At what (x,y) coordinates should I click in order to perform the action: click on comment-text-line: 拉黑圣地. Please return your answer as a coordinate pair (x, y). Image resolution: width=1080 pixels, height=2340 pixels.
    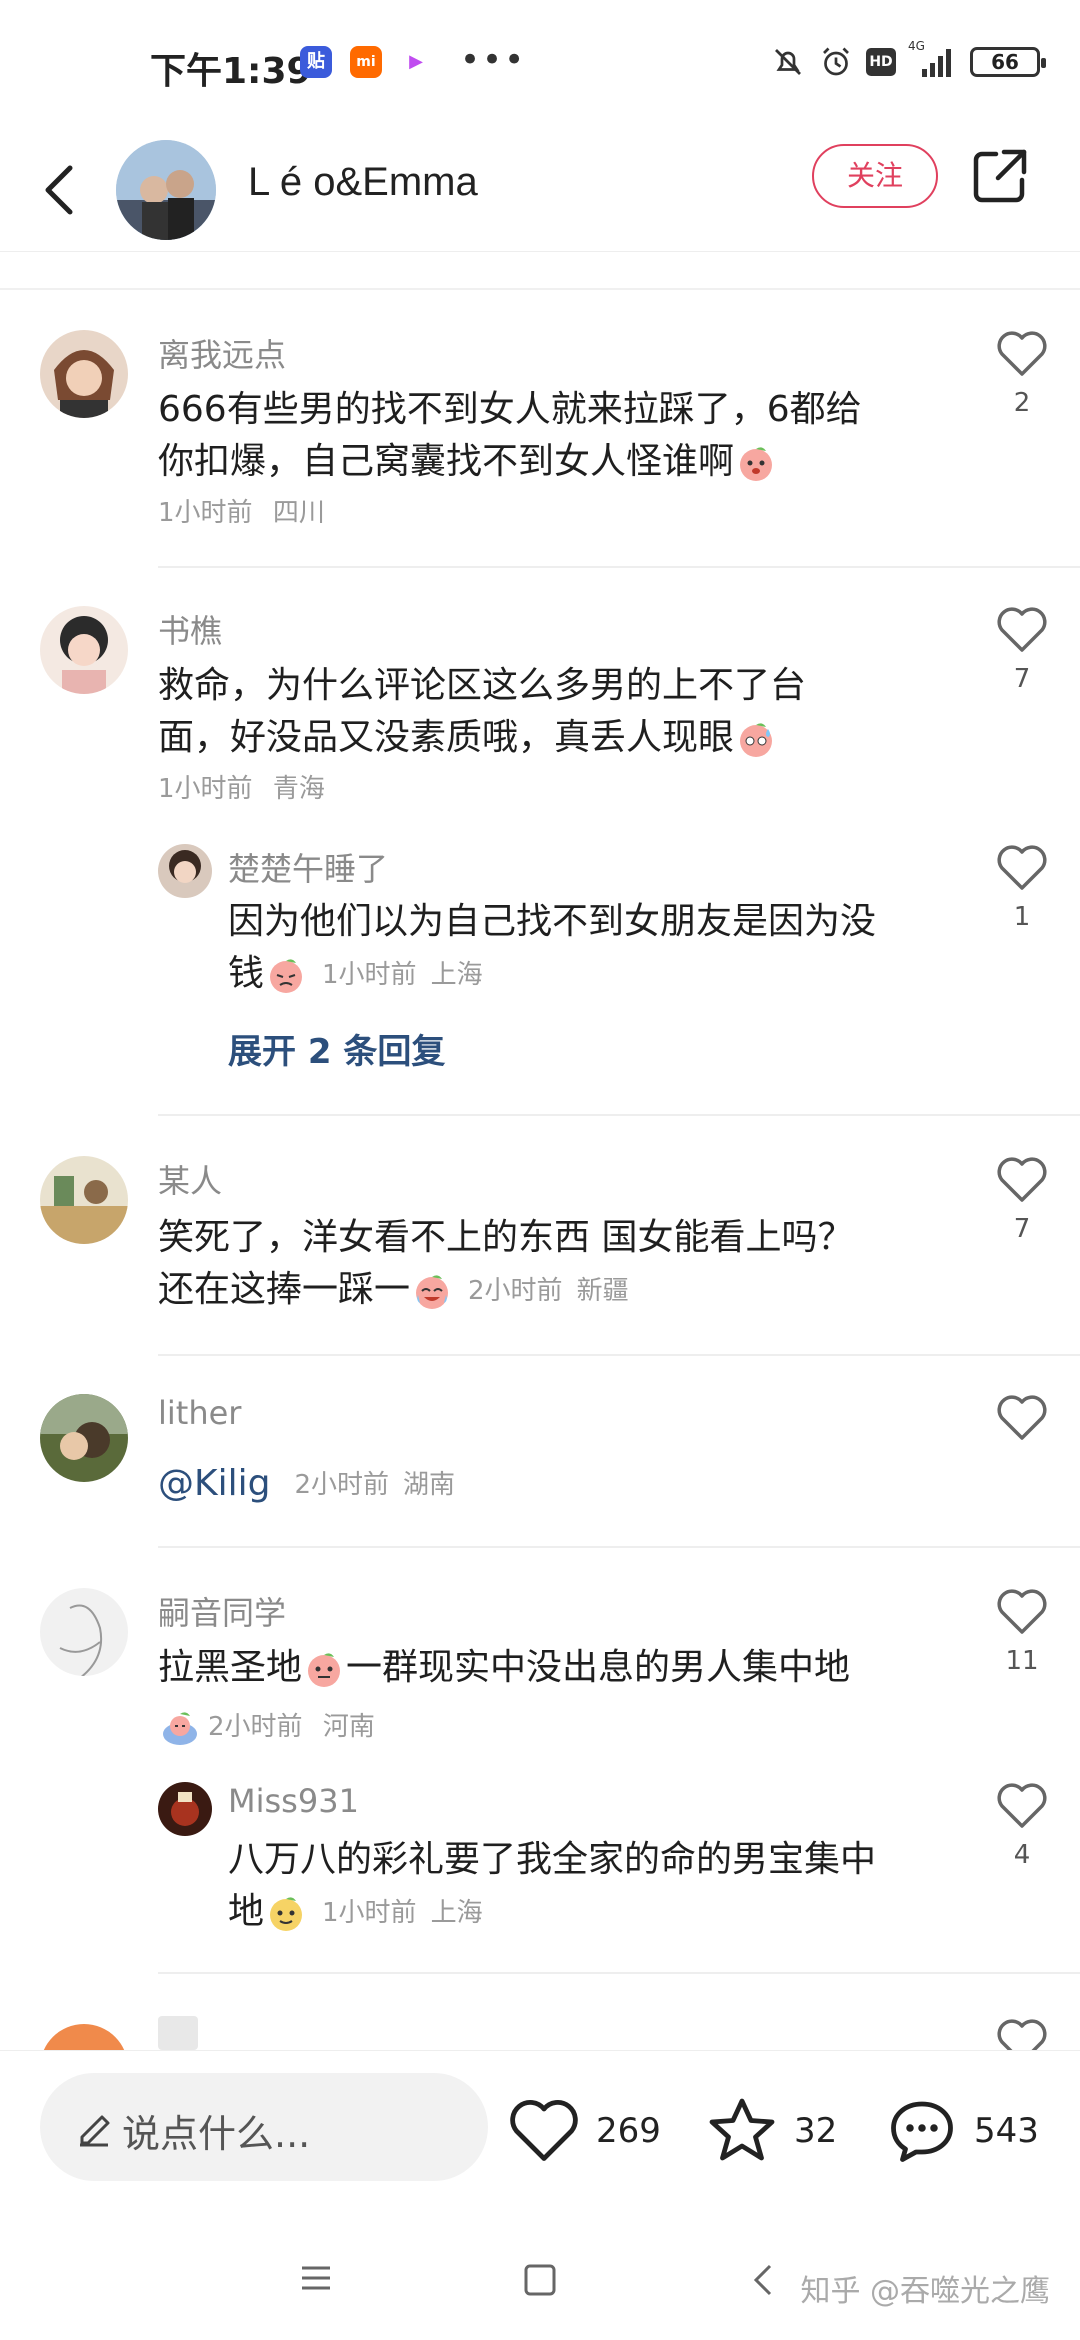
    Looking at the image, I should click on (230, 1667).